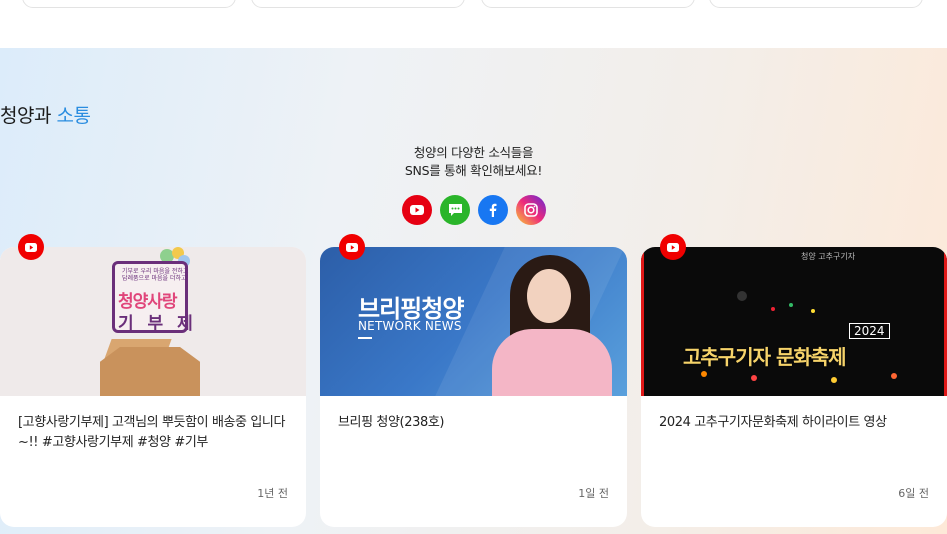 The width and height of the screenshot is (947, 534). I want to click on thumb-heading: 고추구기자 문화축제, so click(765, 357).